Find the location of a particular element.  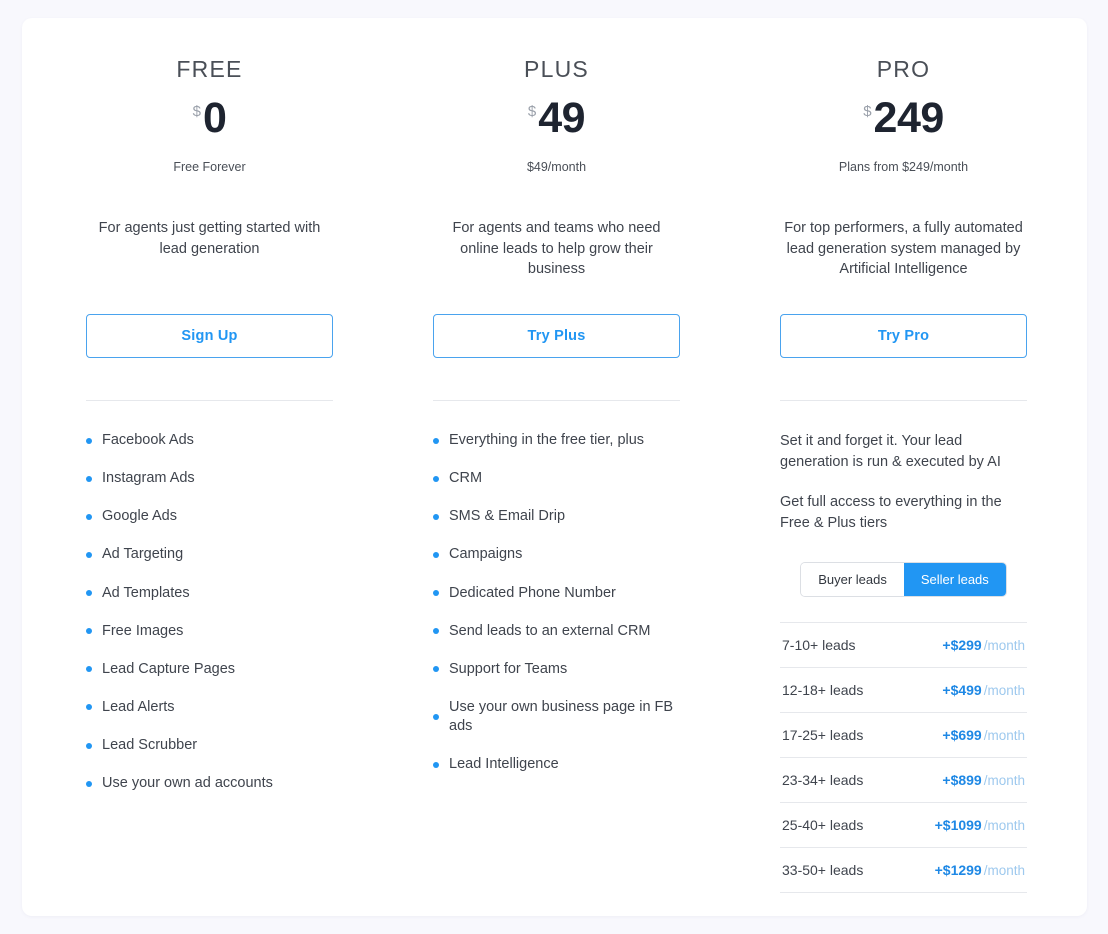

lead-price-cell: +$299/month is located at coordinates (962, 645).